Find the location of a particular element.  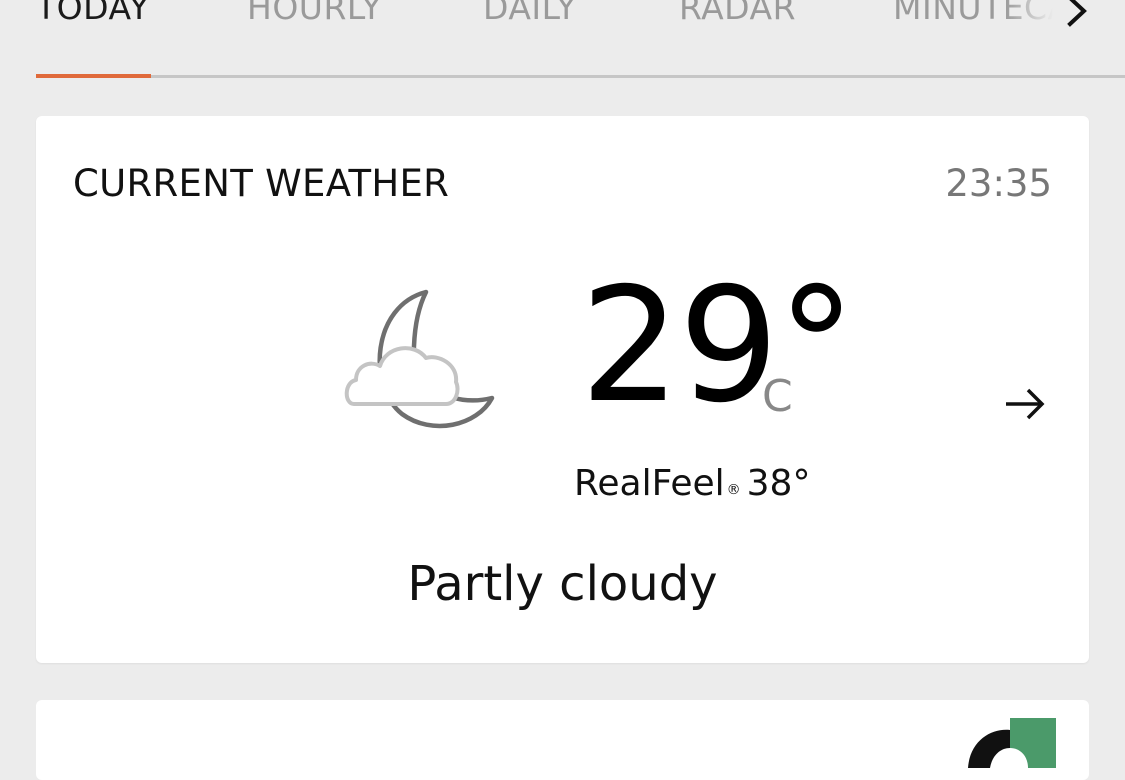

active-tab-indicator is located at coordinates (93, 76).